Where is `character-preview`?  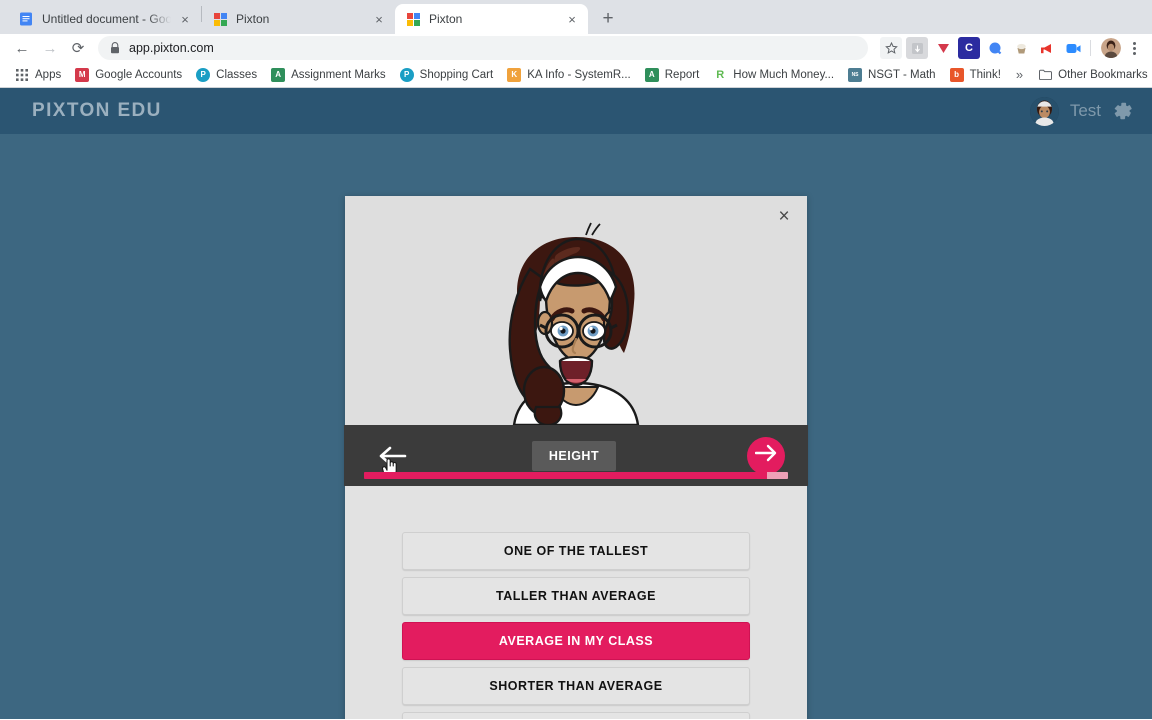 character-preview is located at coordinates (576, 318).